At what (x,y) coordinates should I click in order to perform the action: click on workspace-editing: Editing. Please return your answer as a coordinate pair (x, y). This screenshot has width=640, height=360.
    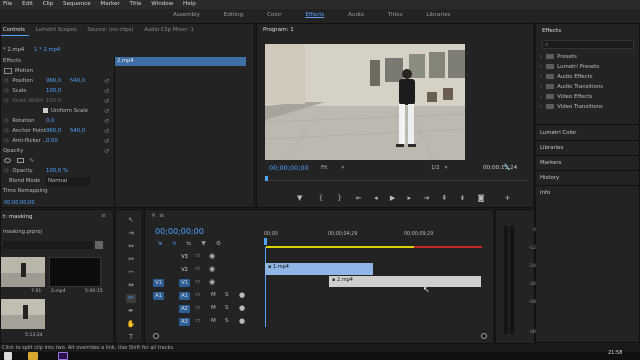
    Looking at the image, I should click on (233, 15).